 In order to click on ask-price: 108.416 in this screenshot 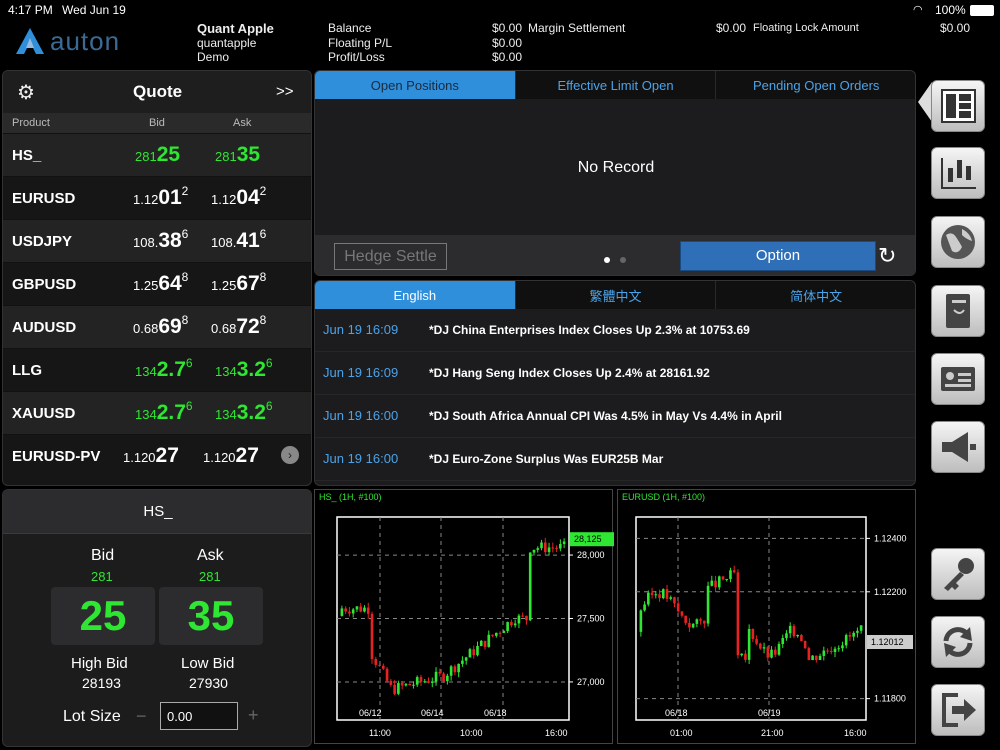, I will do `click(238, 240)`.